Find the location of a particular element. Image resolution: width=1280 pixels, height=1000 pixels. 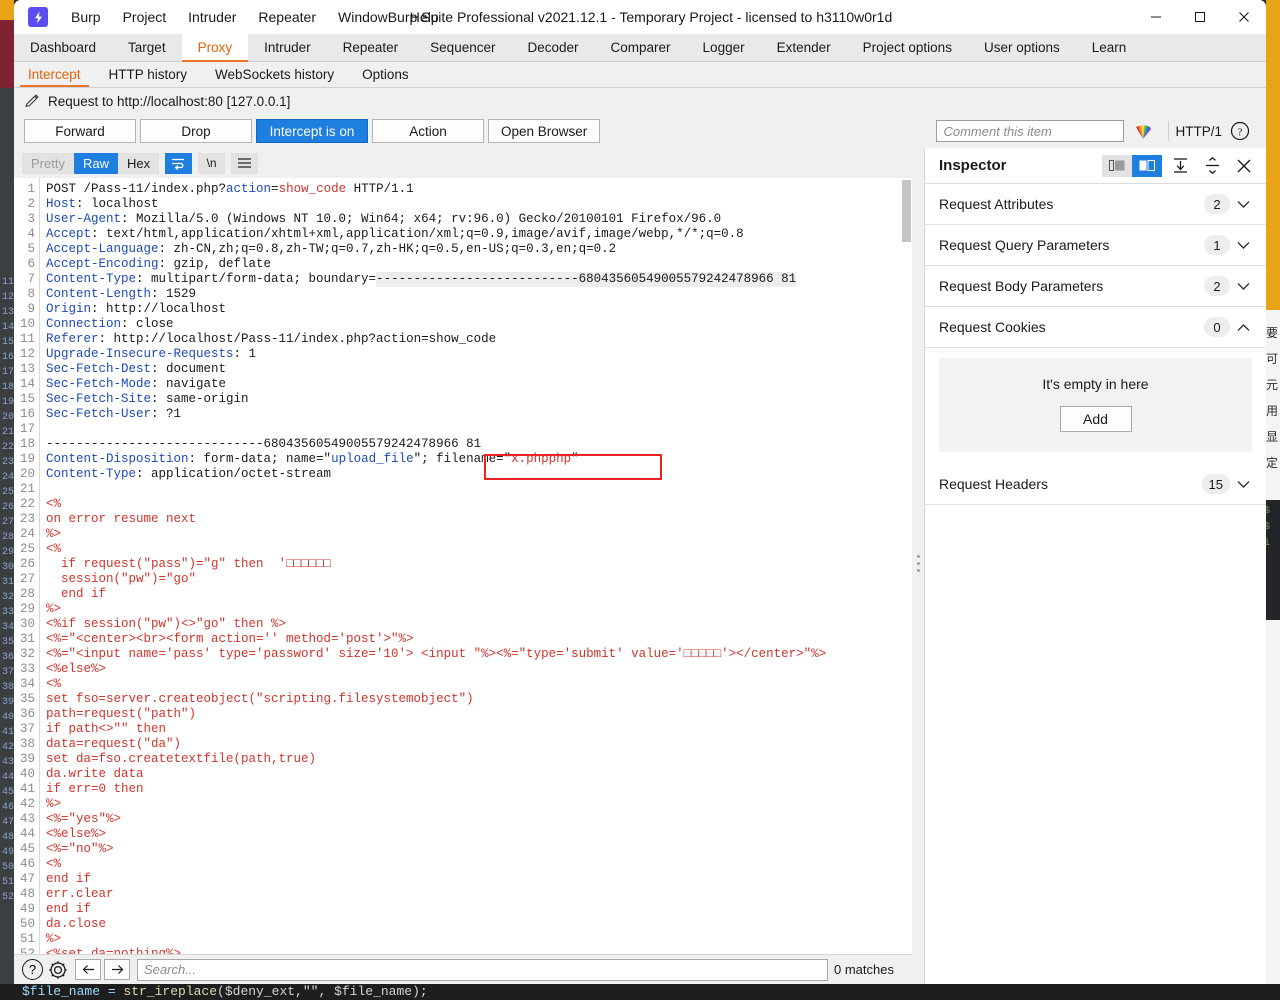

search-input is located at coordinates (483, 969).